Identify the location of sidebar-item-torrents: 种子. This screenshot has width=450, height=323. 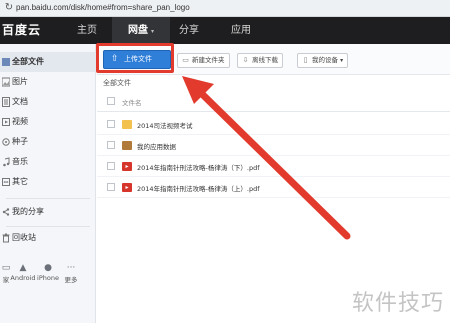
(48, 142).